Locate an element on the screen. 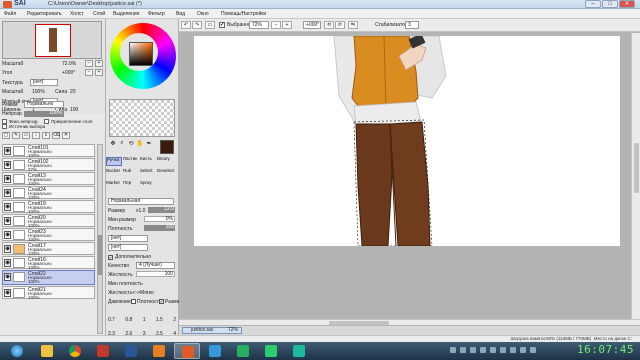 This screenshot has width=640, height=360. menu-file: Файл is located at coordinates (10, 14).